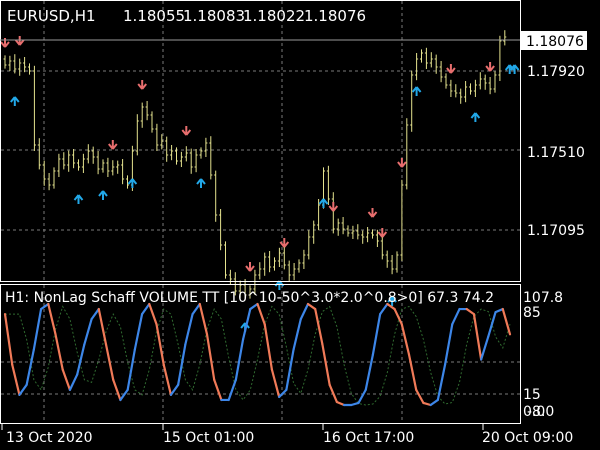 Image resolution: width=600 pixels, height=450 pixels. I want to click on indicator-tick: 107.8, so click(543, 298).